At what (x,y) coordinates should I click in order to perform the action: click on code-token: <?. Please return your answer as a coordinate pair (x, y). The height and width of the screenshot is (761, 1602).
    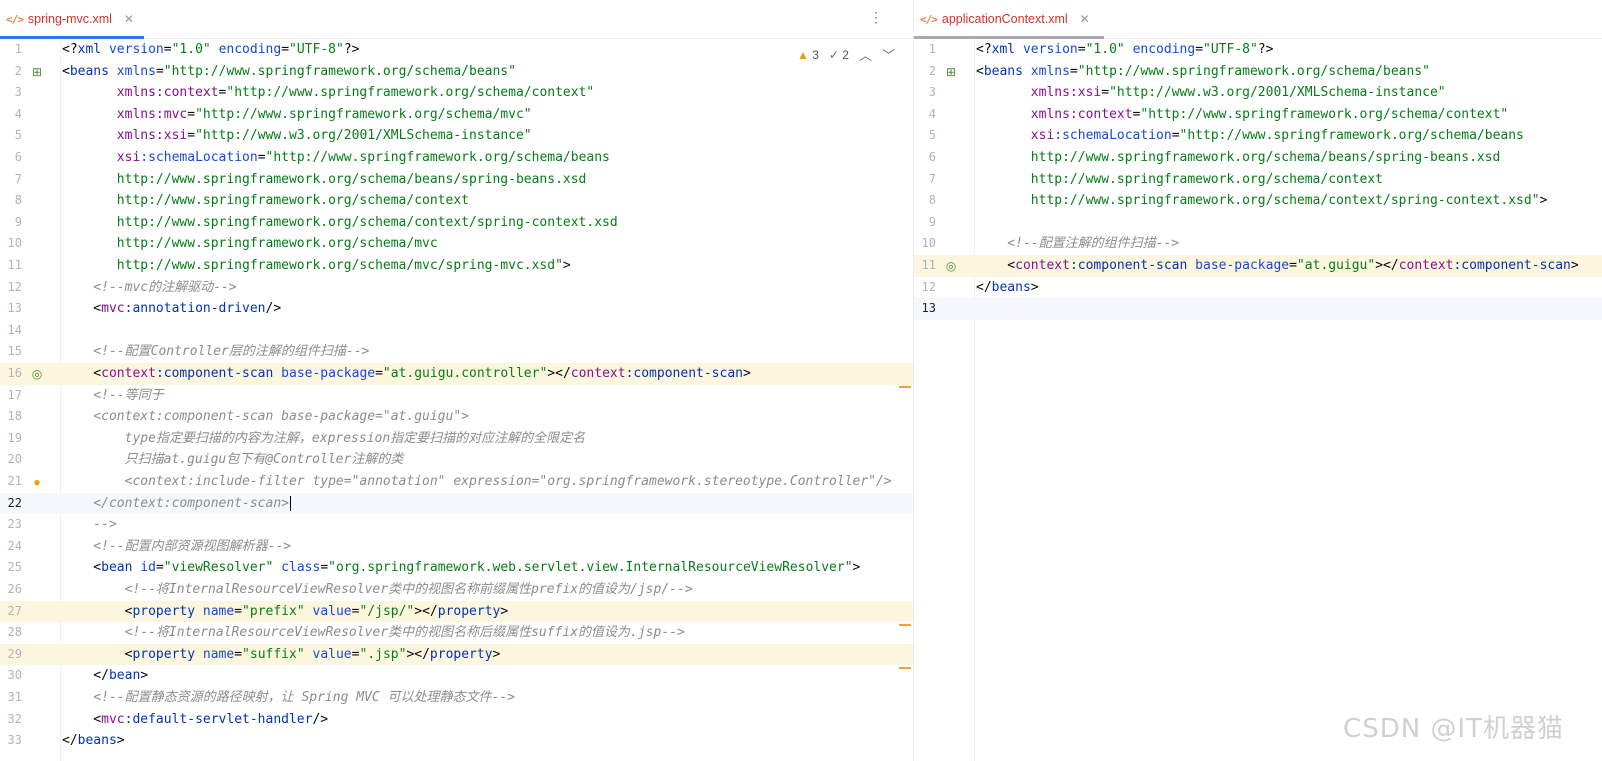
    Looking at the image, I should click on (70, 49).